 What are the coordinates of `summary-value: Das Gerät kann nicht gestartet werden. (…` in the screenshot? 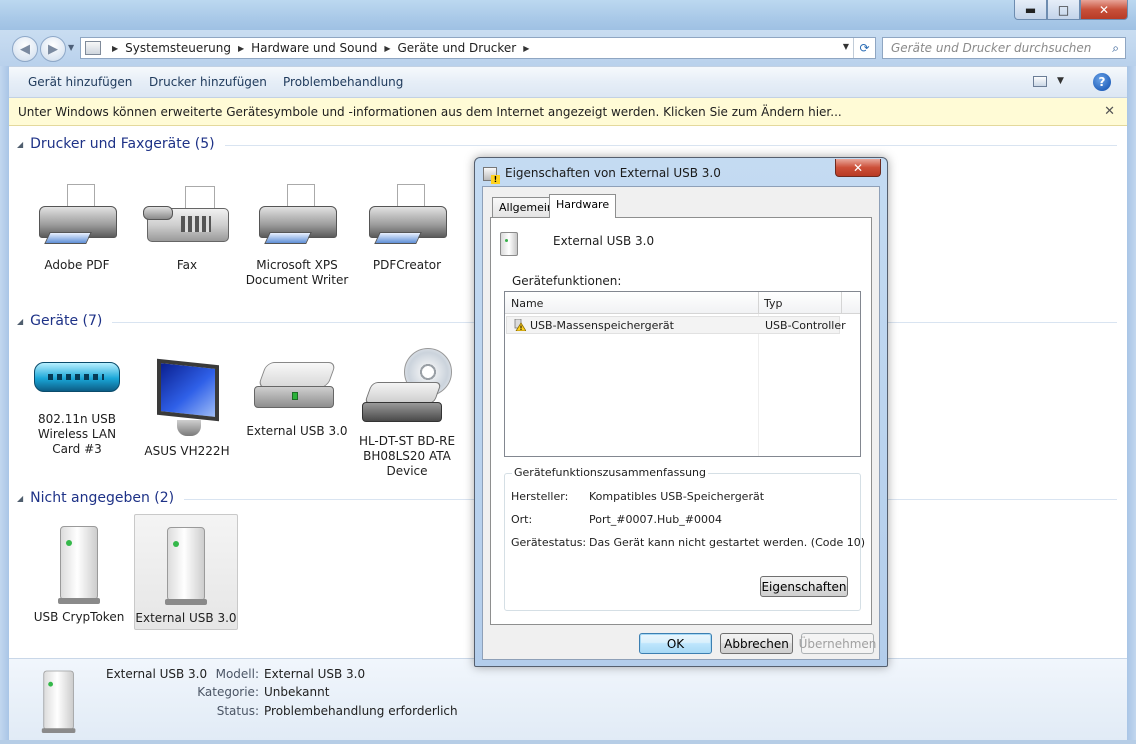 It's located at (727, 542).